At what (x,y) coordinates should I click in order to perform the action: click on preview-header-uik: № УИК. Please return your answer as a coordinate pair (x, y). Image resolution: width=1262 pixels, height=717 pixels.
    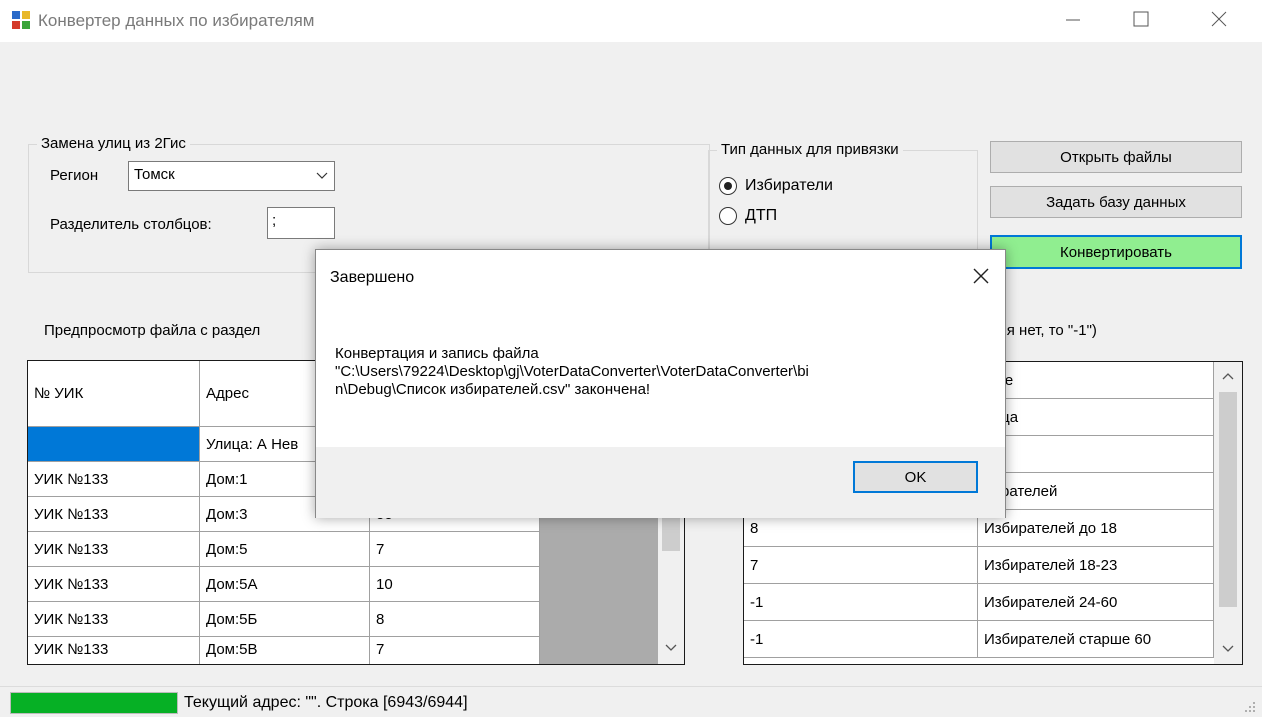
    Looking at the image, I should click on (114, 394).